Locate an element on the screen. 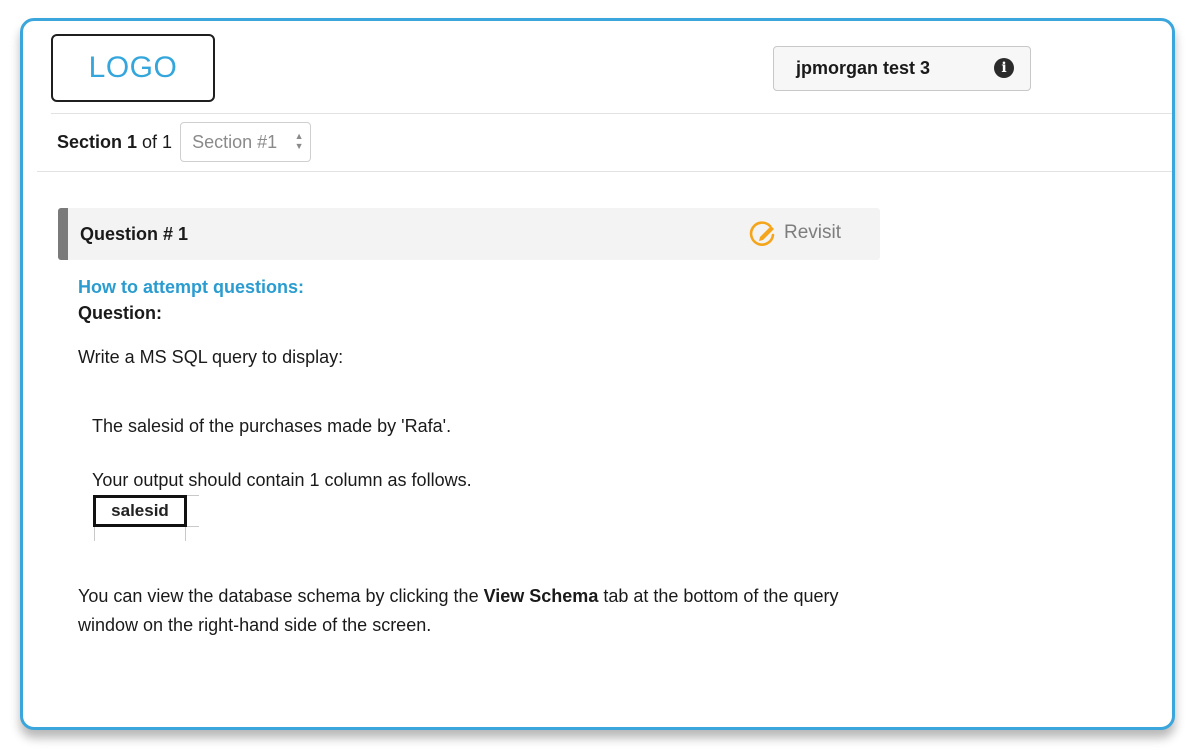 This screenshot has height=751, width=1197. revisit-label: Revisit is located at coordinates (813, 232).